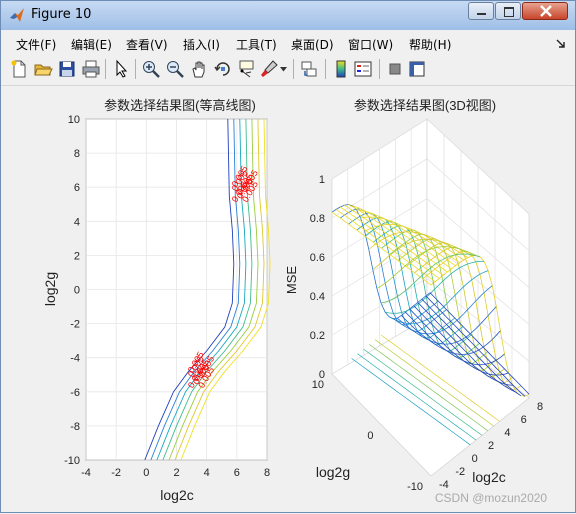  Describe the element at coordinates (312, 44) in the screenshot. I see `menu-desktop: 桌面(D)` at that location.